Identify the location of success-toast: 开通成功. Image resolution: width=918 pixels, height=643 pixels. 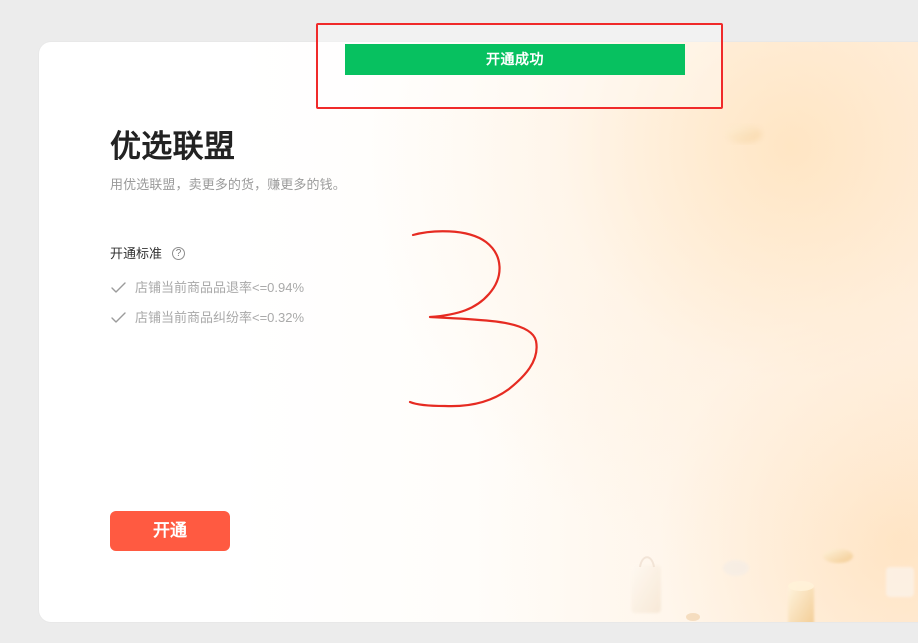
(515, 59).